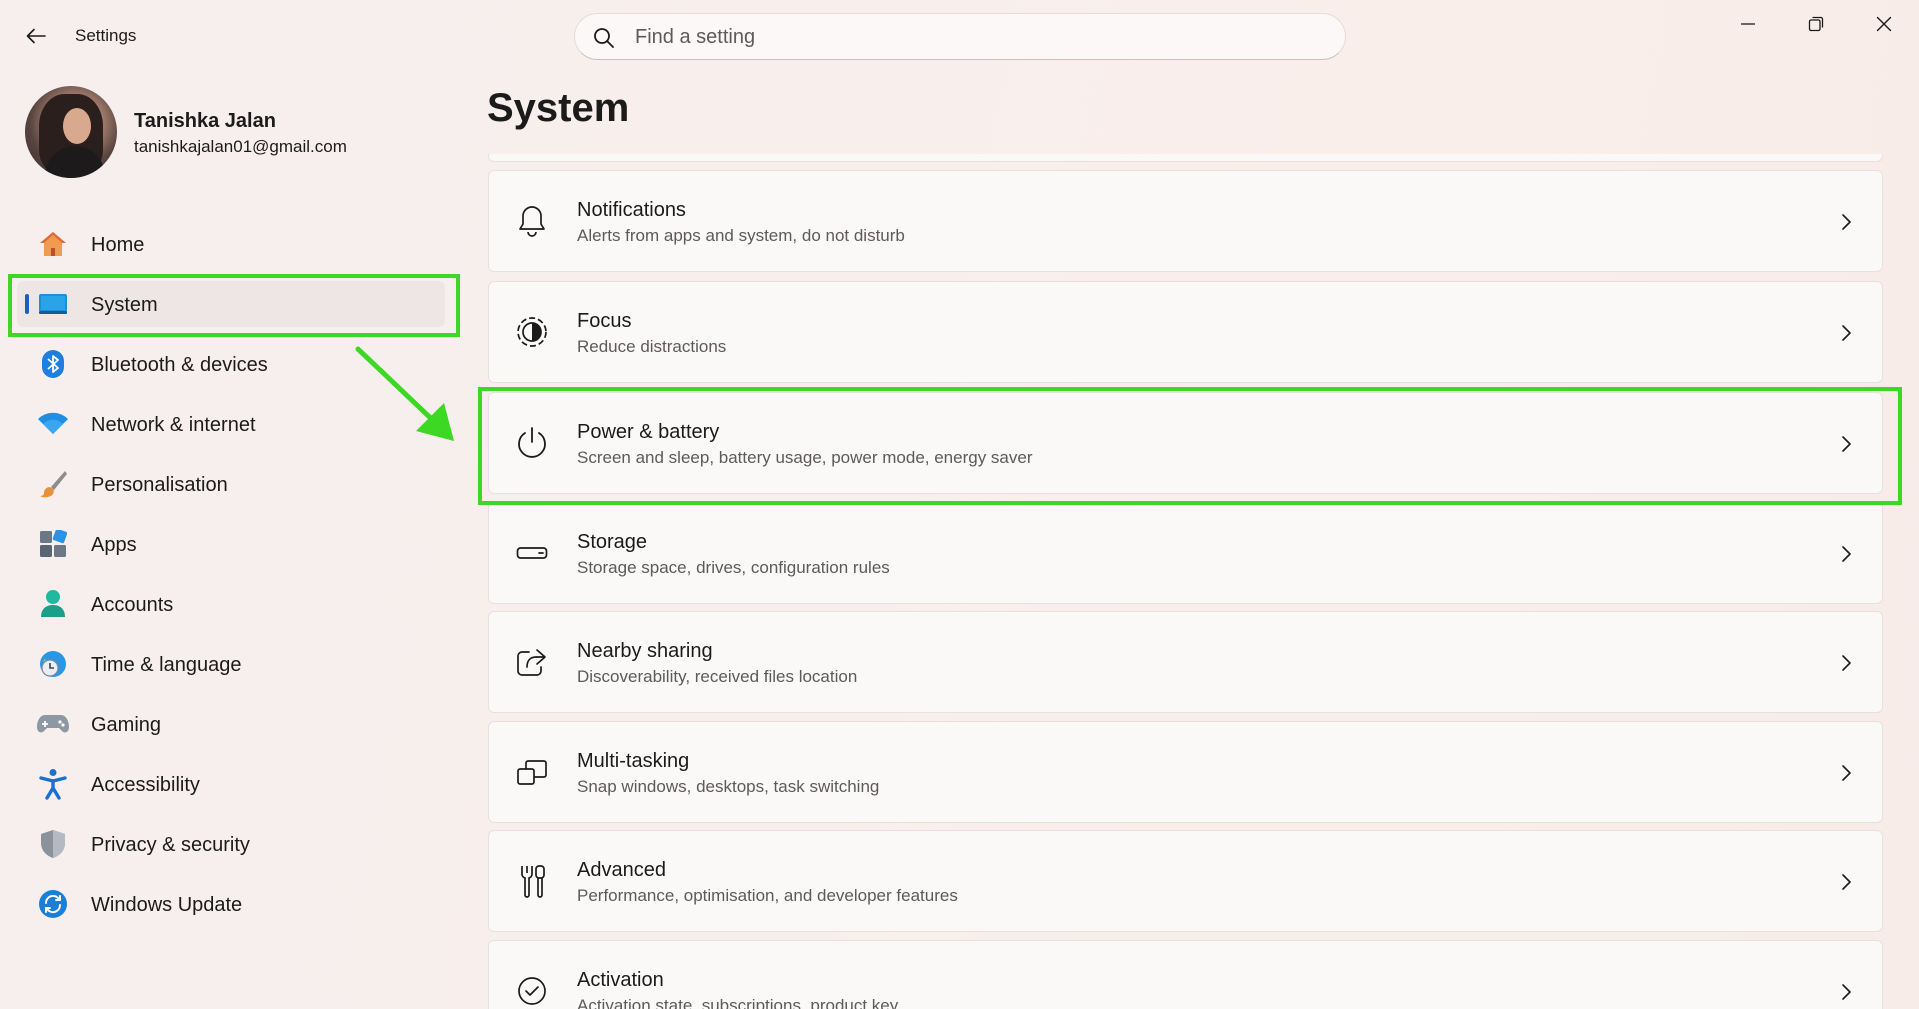 The height and width of the screenshot is (1009, 1919). I want to click on sidebar-item-time-language: Time & language, so click(231, 664).